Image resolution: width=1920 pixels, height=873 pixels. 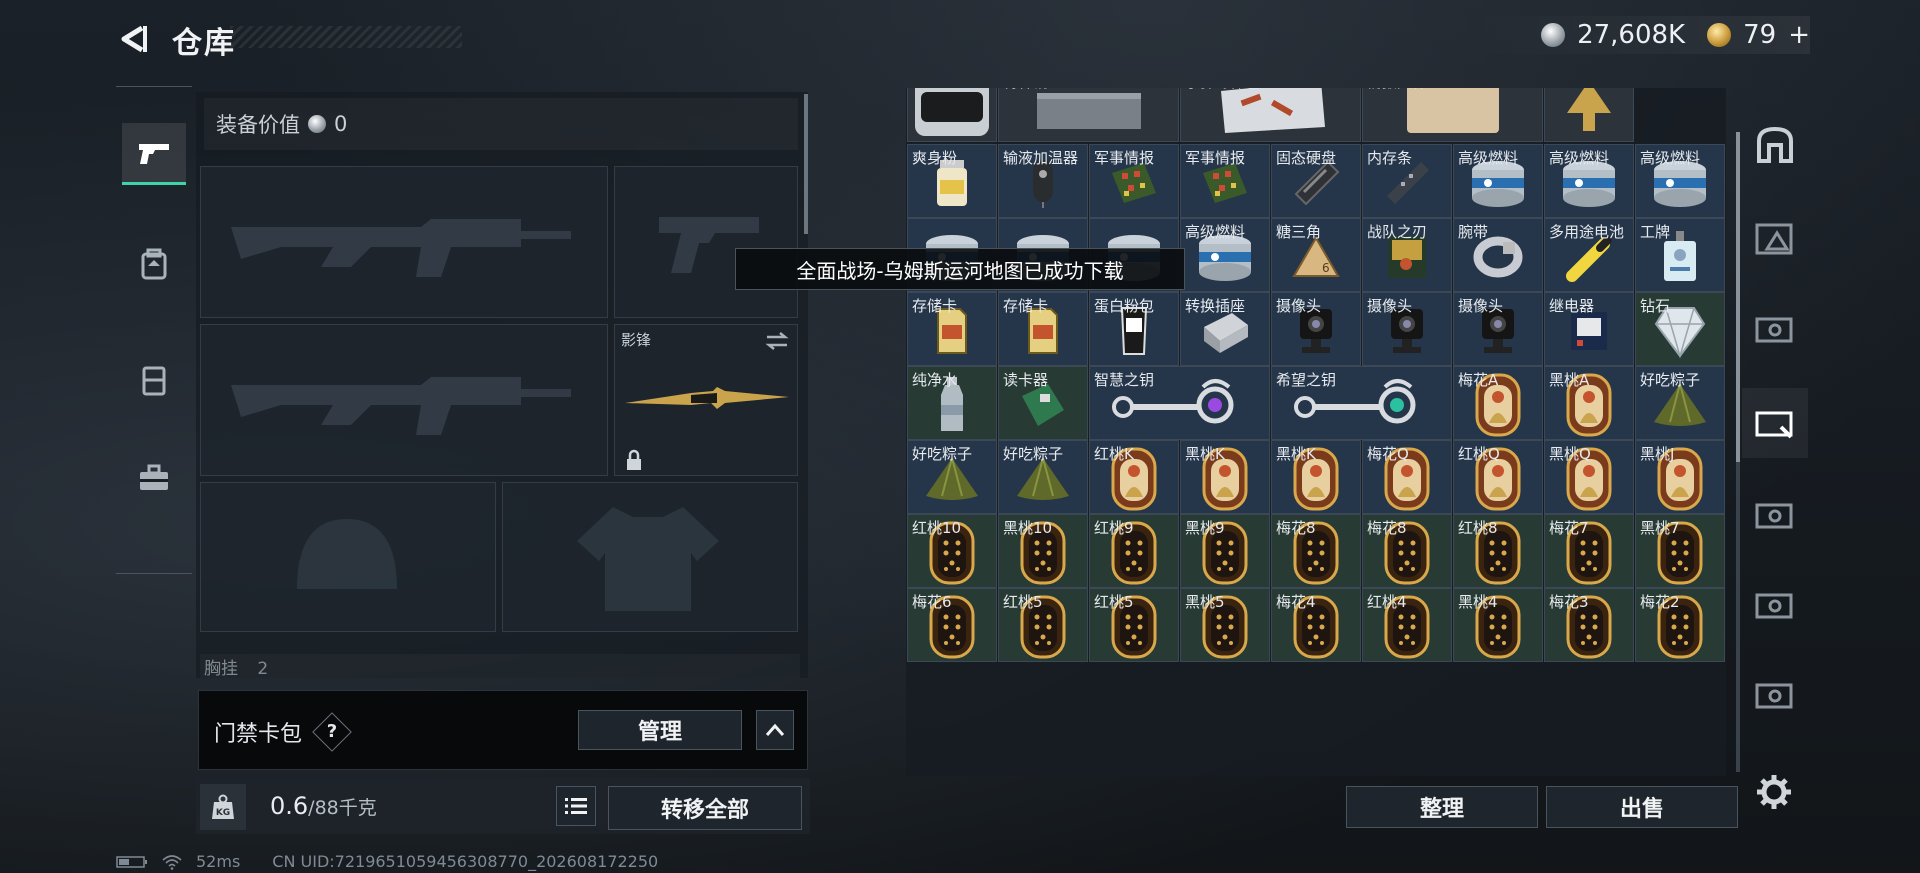 I want to click on inventory-item: 梅花7, so click(x=1589, y=551).